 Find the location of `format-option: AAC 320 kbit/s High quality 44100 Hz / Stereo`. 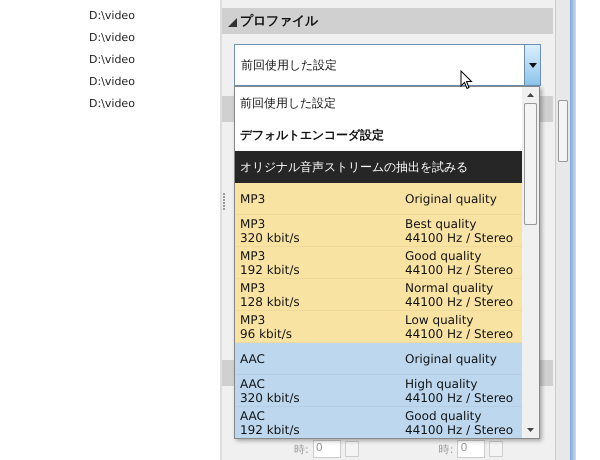

format-option: AAC 320 kbit/s High quality 44100 Hz / Stereo is located at coordinates (378, 391).